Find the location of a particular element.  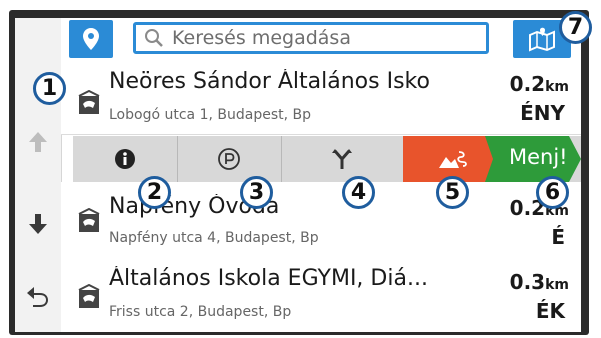

parking-icon is located at coordinates (229, 159).